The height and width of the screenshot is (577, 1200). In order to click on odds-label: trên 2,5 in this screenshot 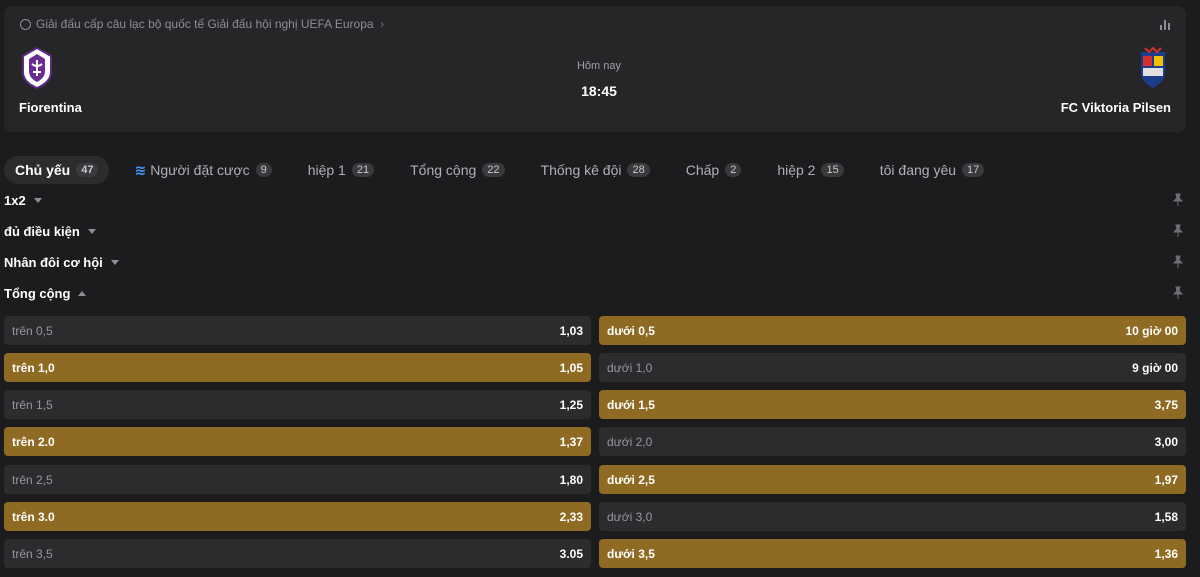, I will do `click(32, 479)`.